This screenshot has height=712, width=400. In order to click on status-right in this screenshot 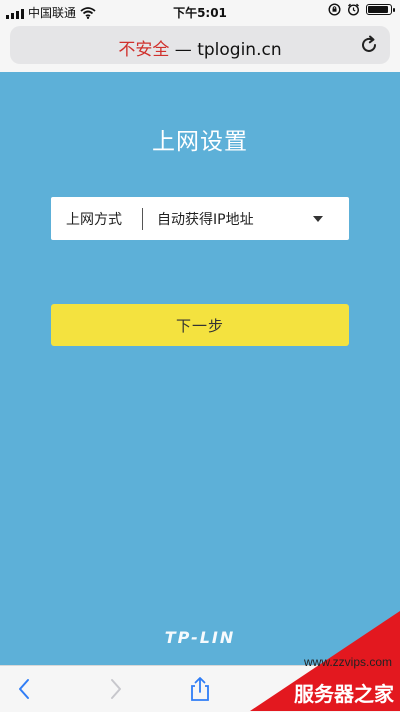, I will do `click(361, 9)`.